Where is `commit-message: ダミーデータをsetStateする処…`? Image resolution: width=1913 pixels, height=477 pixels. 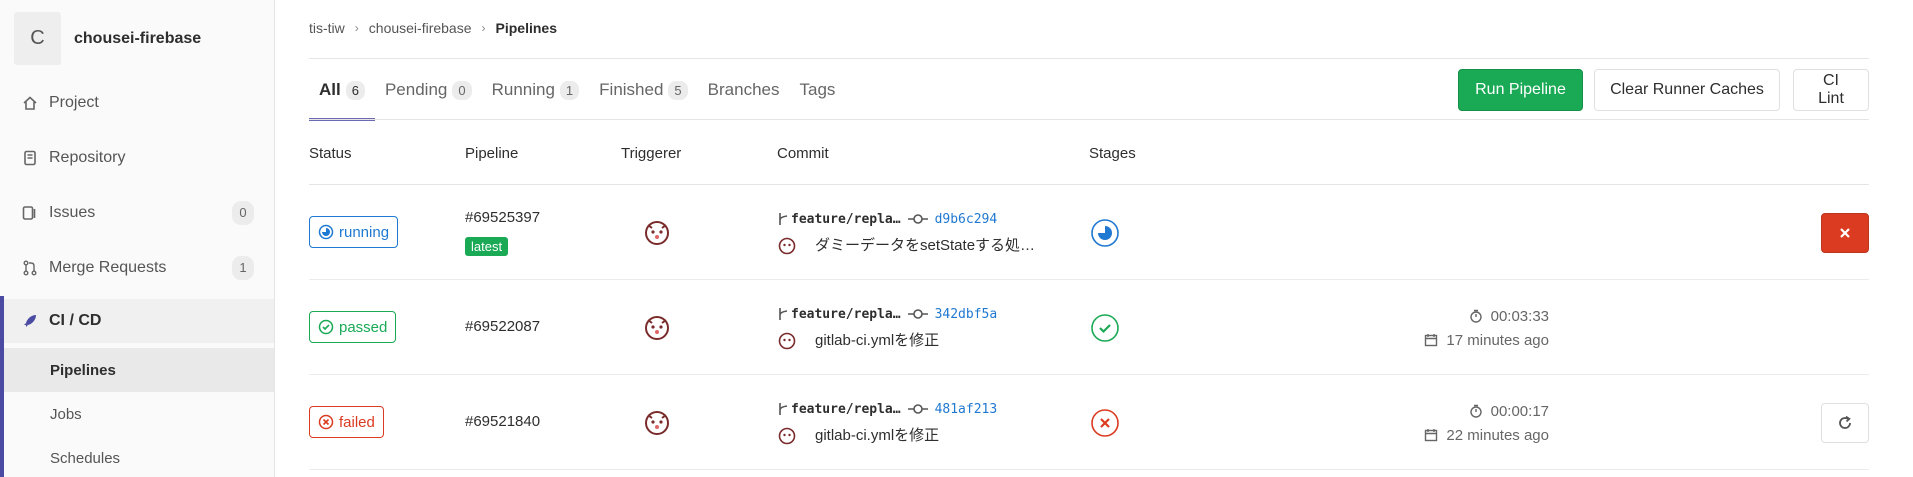
commit-message: ダミーデータをsetStateする処… is located at coordinates (906, 244).